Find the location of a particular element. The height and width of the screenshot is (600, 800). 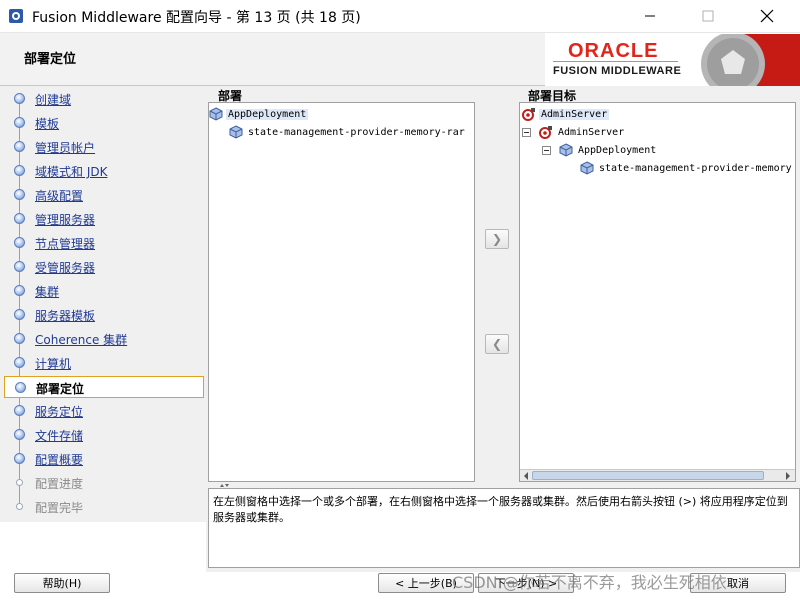

nav-step-label: 管理员帐户 is located at coordinates (65, 148).